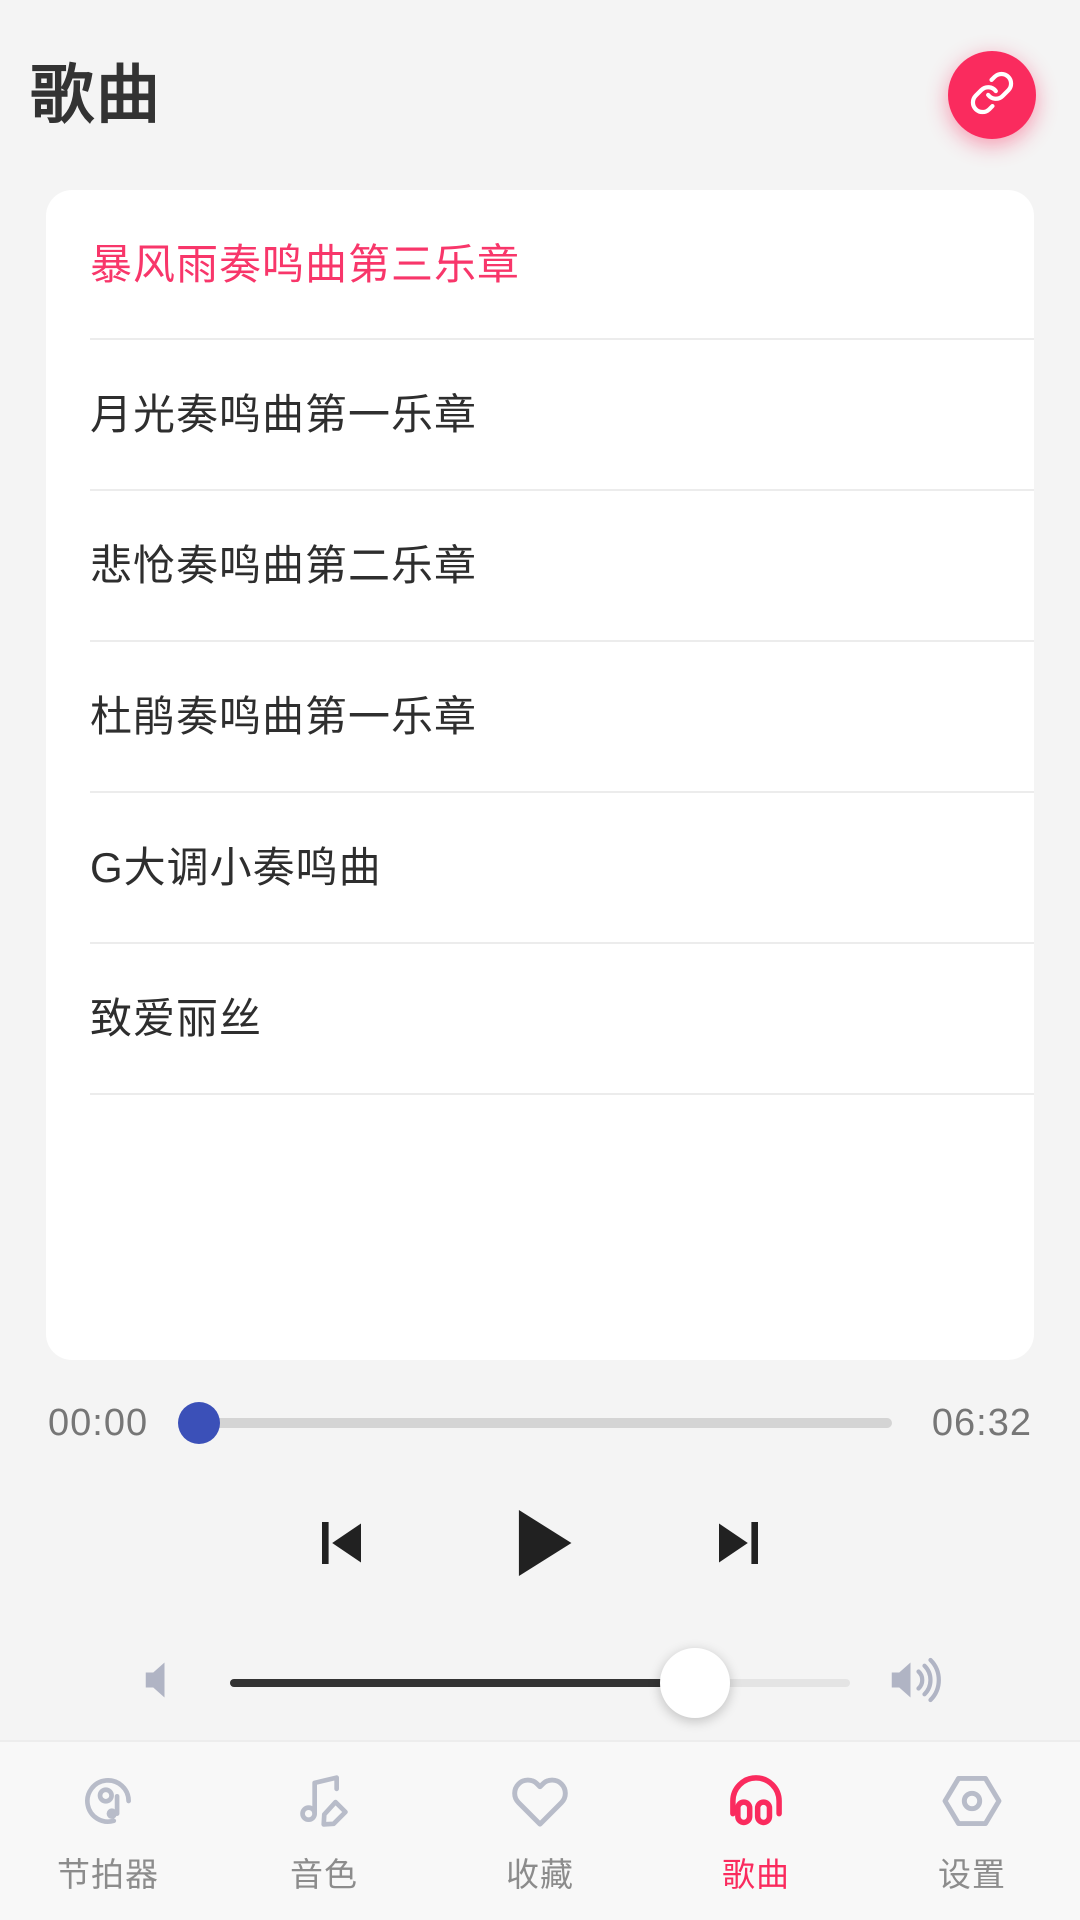 The width and height of the screenshot is (1080, 1920). I want to click on volume-track-fill, so click(462, 1682).